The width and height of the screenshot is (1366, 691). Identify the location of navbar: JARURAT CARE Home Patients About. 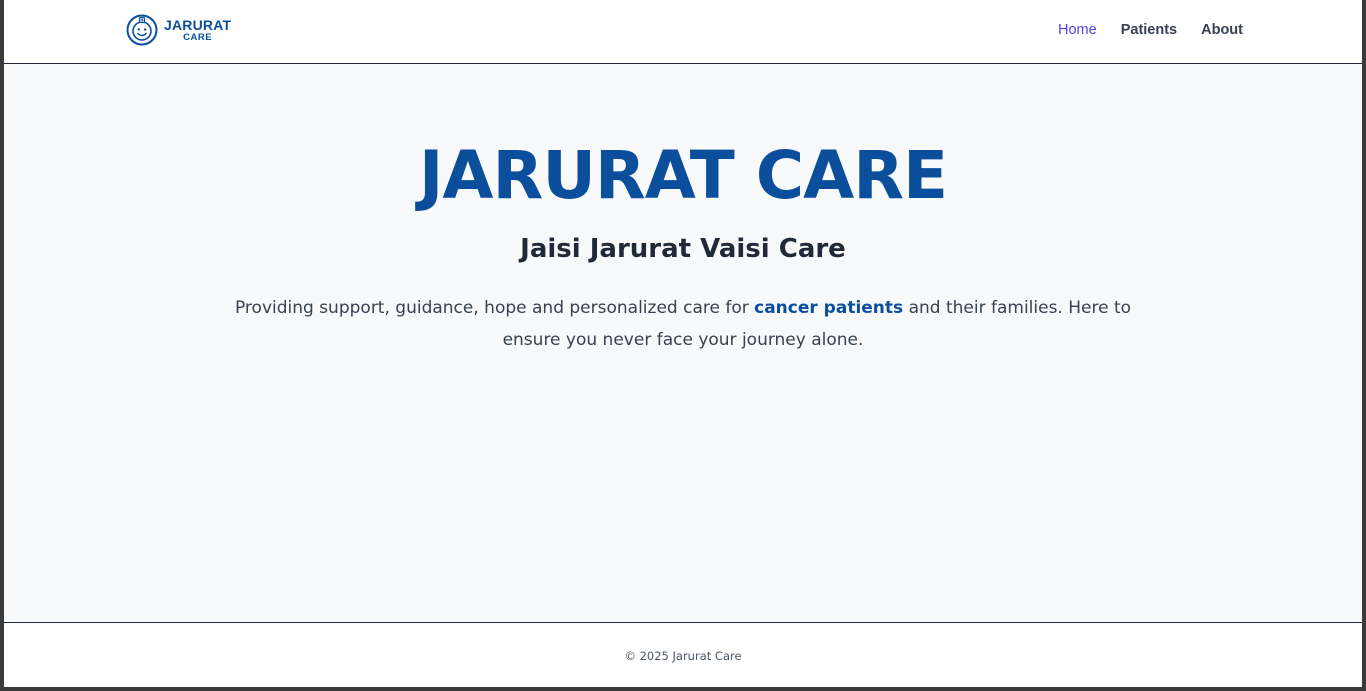
(683, 32).